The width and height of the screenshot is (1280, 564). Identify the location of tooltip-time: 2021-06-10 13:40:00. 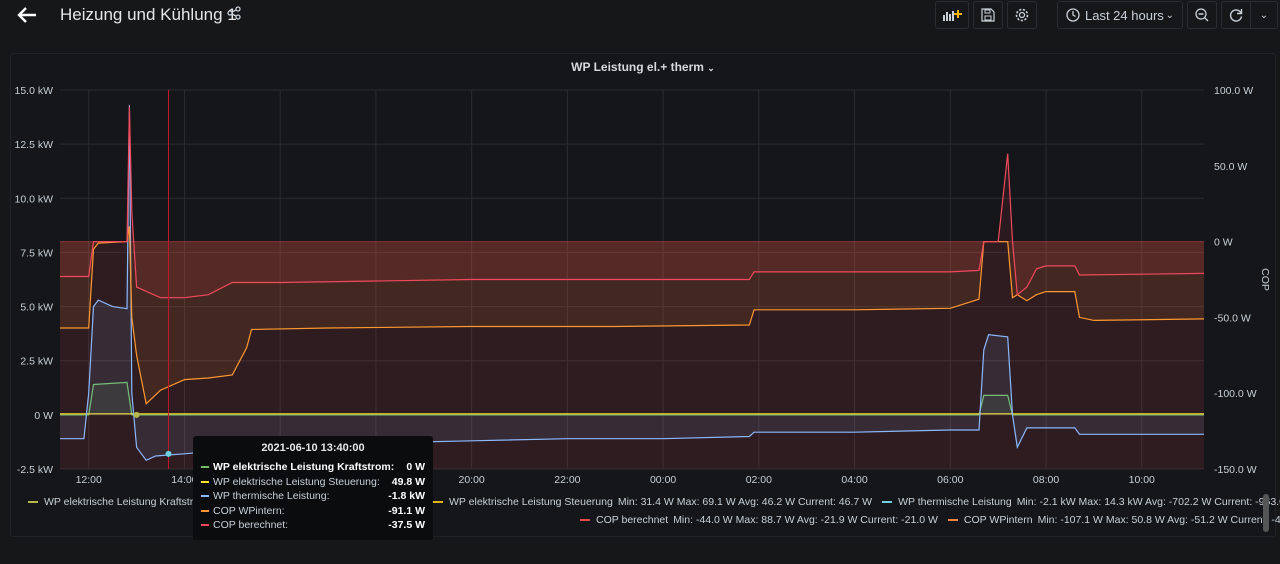
(313, 448).